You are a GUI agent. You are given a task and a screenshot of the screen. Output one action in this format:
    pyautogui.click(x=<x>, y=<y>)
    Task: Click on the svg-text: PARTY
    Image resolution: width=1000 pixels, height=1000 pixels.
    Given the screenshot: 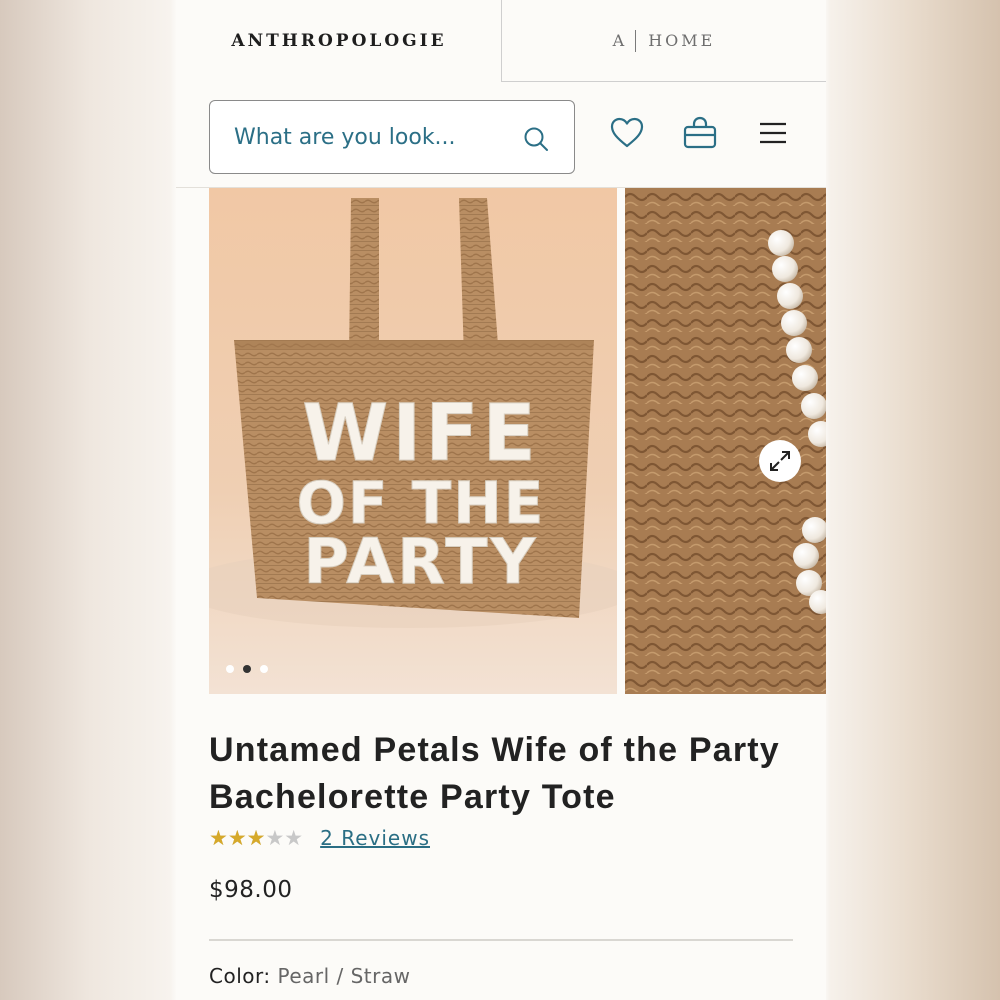 What is the action you would take?
    pyautogui.click(x=421, y=561)
    